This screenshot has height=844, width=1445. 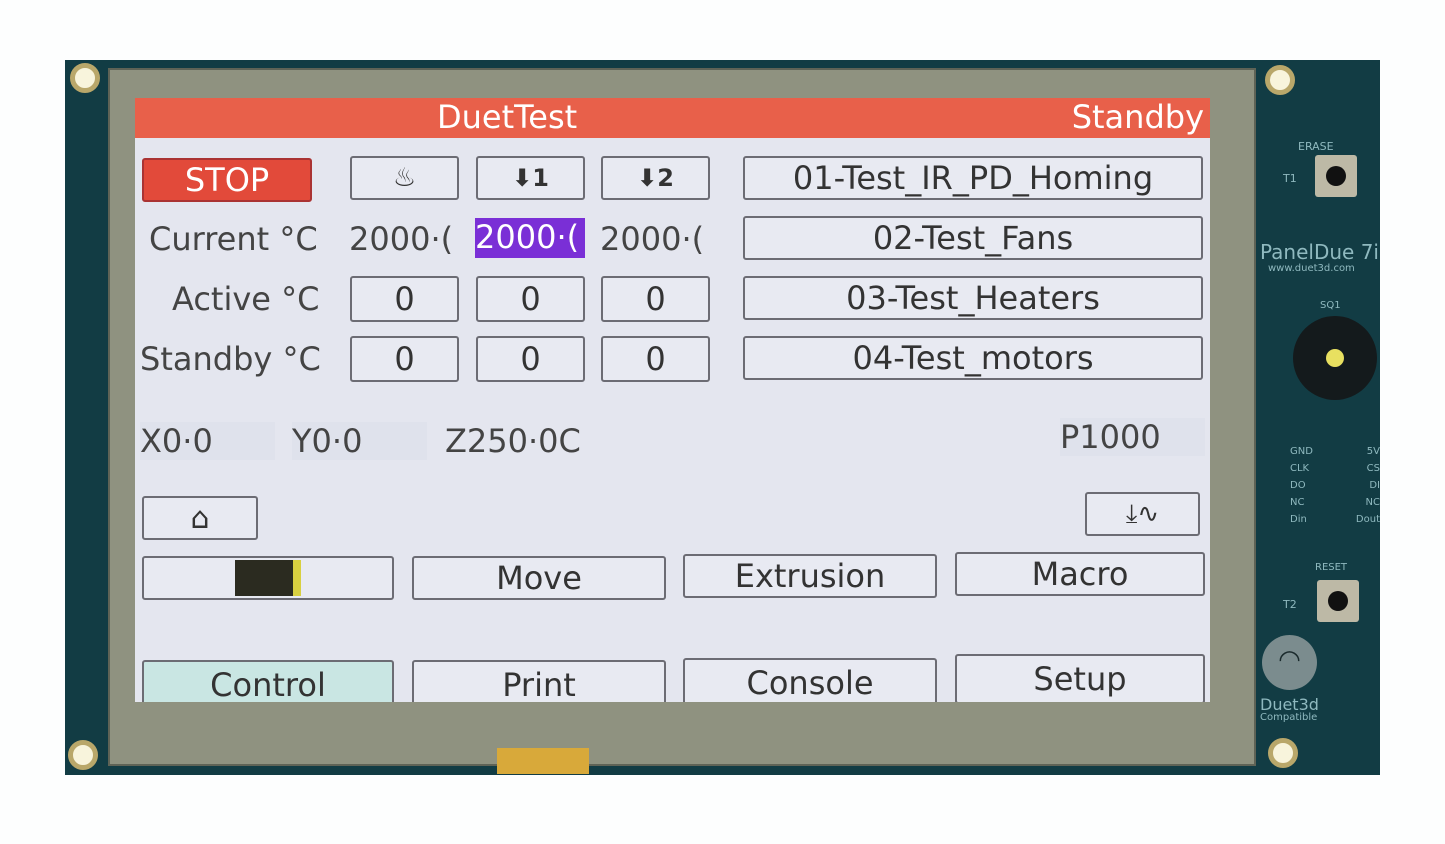 I want to click on current-temp-label: Current °C, so click(x=233, y=239).